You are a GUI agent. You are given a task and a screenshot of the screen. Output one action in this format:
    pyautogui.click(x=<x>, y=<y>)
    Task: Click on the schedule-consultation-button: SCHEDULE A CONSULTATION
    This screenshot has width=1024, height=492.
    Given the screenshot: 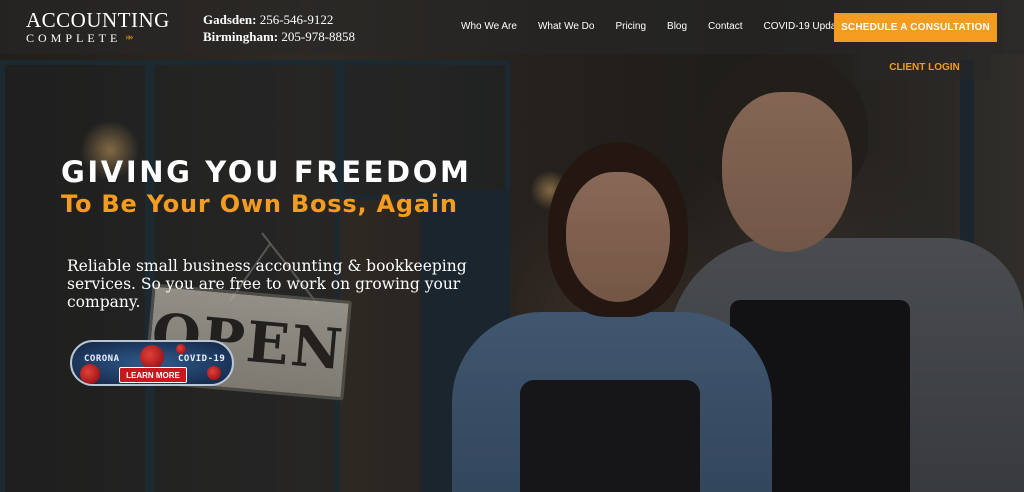 What is the action you would take?
    pyautogui.click(x=915, y=27)
    